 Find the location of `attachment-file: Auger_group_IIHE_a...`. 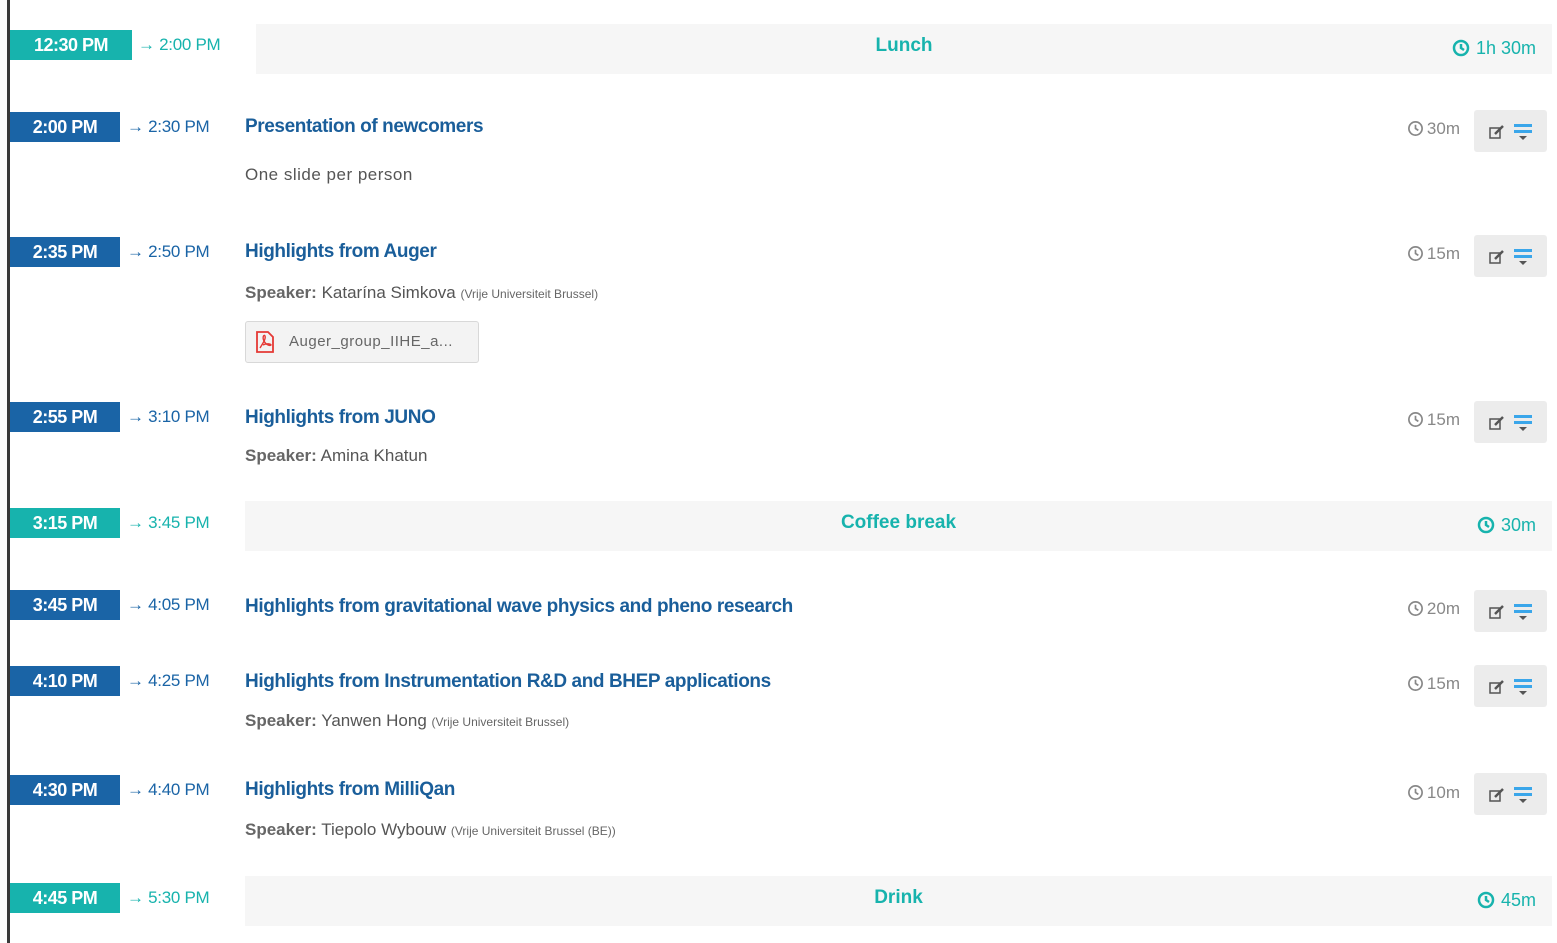

attachment-file: Auger_group_IIHE_a... is located at coordinates (362, 342).